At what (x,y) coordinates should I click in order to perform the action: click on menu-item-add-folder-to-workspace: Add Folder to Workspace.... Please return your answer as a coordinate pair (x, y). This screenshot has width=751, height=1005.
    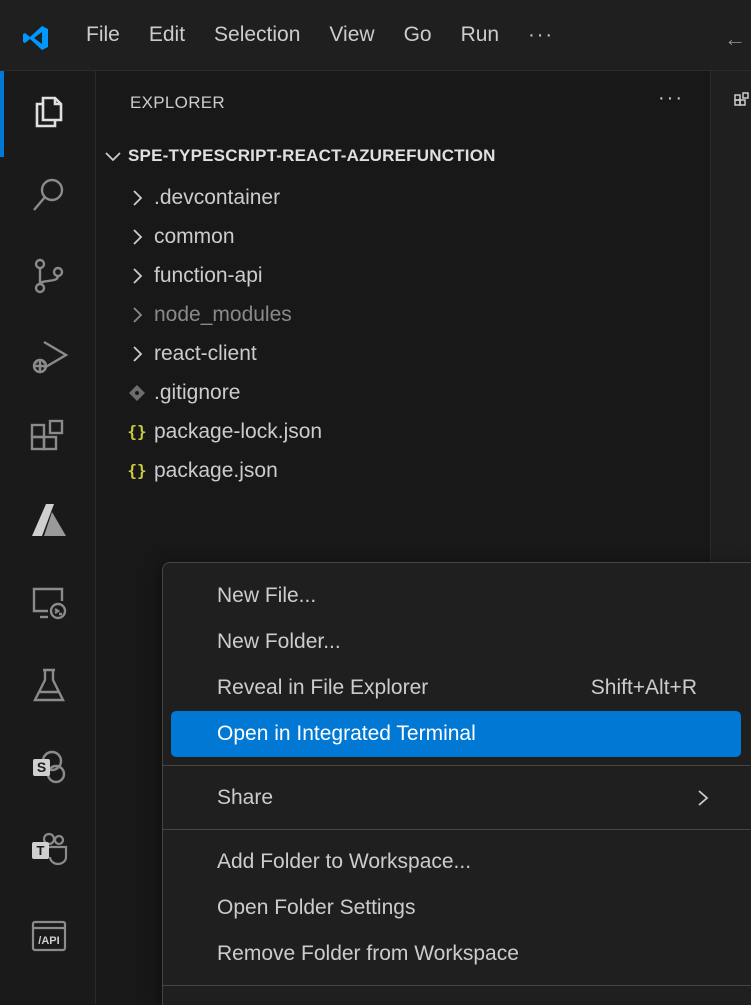
    Looking at the image, I should click on (456, 862).